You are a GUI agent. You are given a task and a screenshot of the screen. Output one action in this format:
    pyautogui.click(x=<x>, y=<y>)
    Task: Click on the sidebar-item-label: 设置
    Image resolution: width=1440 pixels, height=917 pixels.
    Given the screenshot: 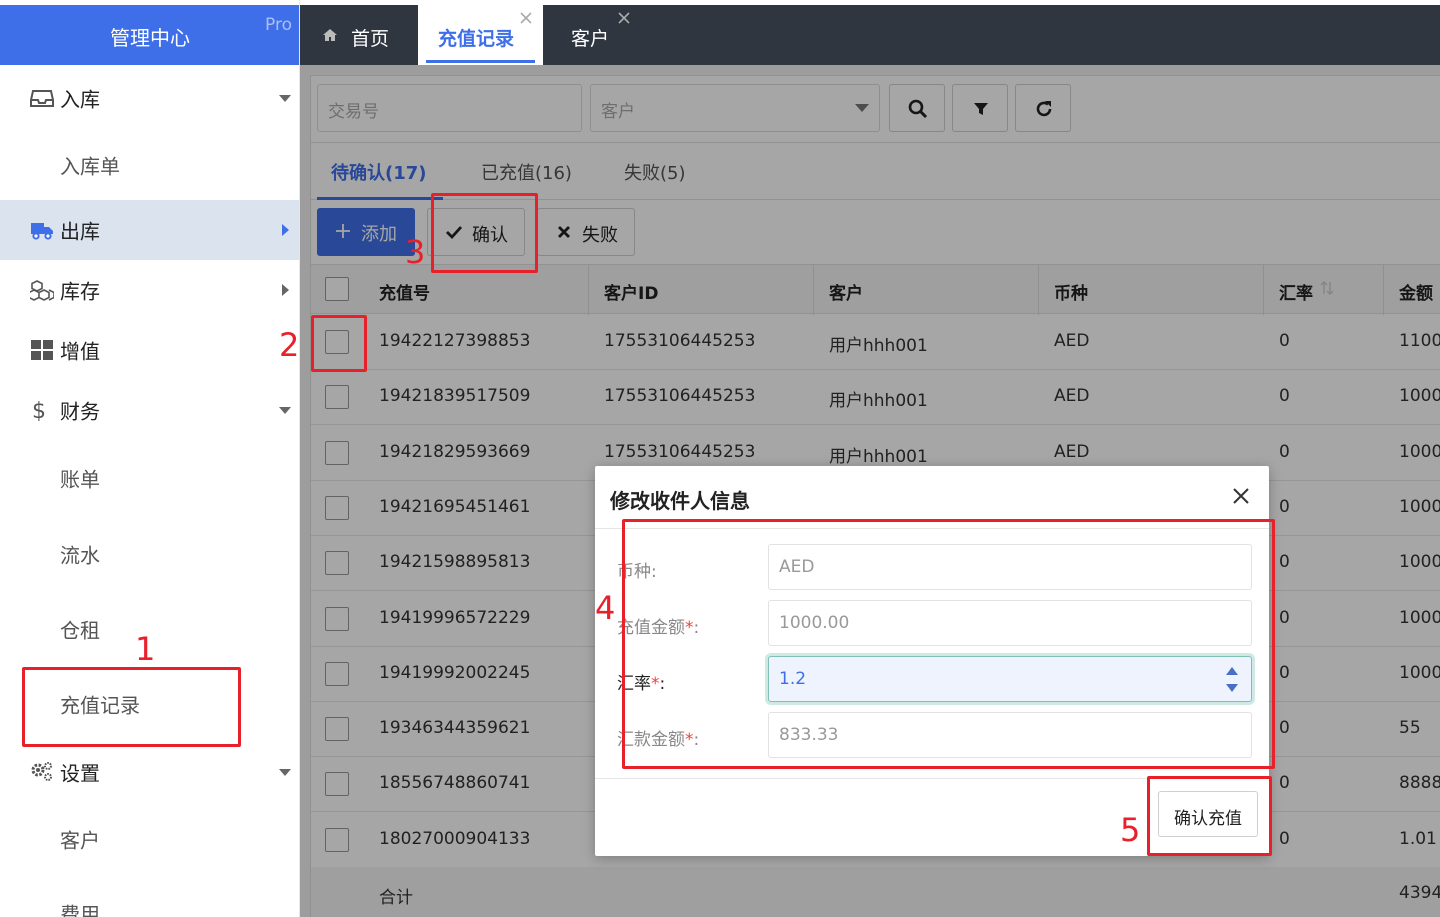 What is the action you would take?
    pyautogui.click(x=80, y=773)
    